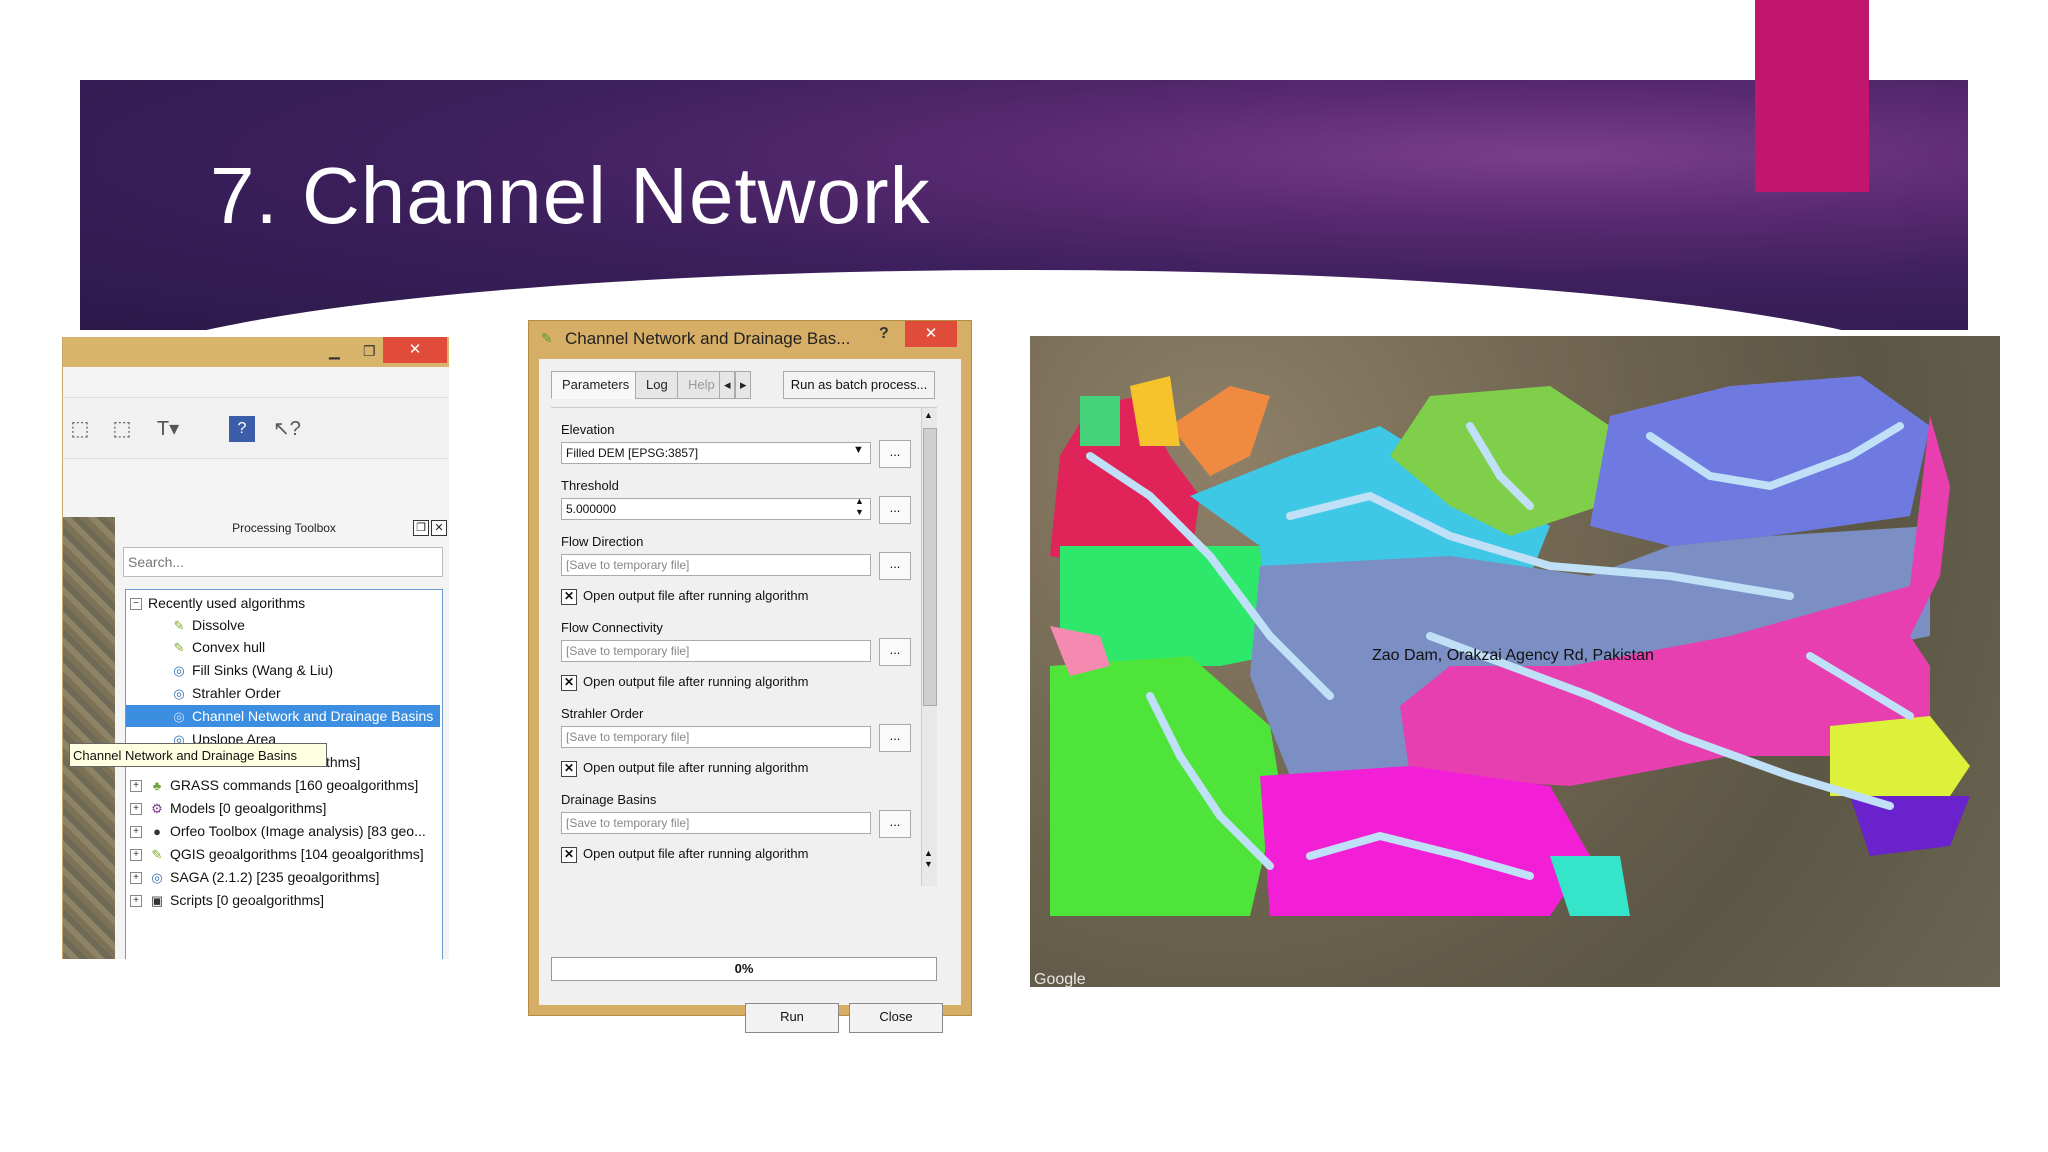 This screenshot has width=2048, height=1152. I want to click on tree-row-scripts: + ▣ Scripts [0 geoalgorithms], so click(227, 900).